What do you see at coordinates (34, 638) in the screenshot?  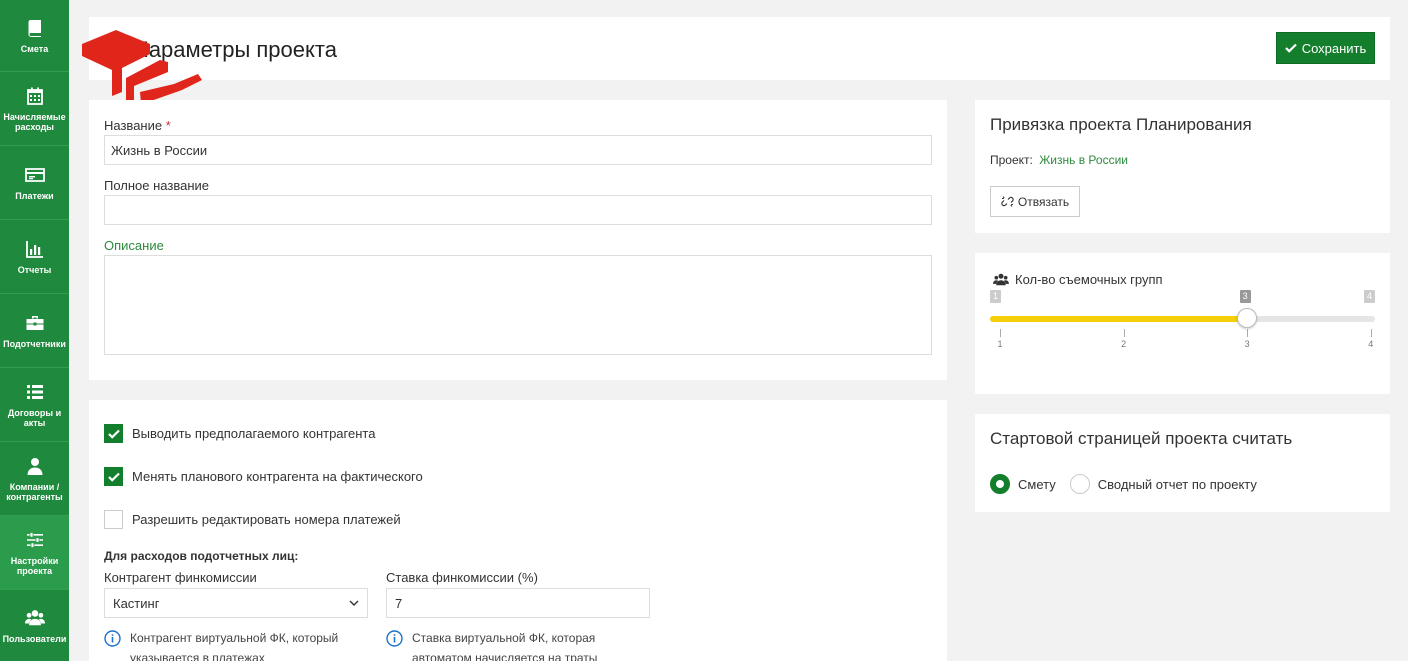 I see `sidebar-item-label: Пользователи` at bounding box center [34, 638].